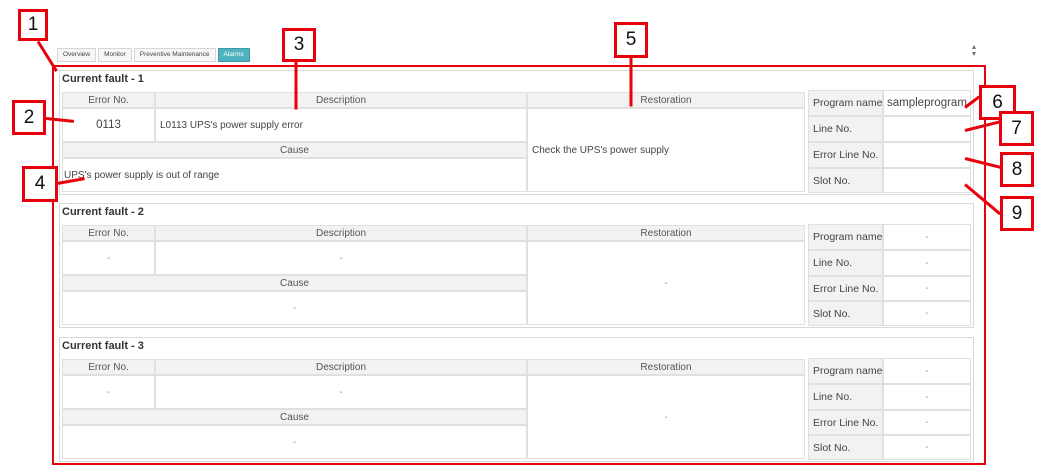  What do you see at coordinates (108, 125) in the screenshot?
I see `error-no-value: 0113` at bounding box center [108, 125].